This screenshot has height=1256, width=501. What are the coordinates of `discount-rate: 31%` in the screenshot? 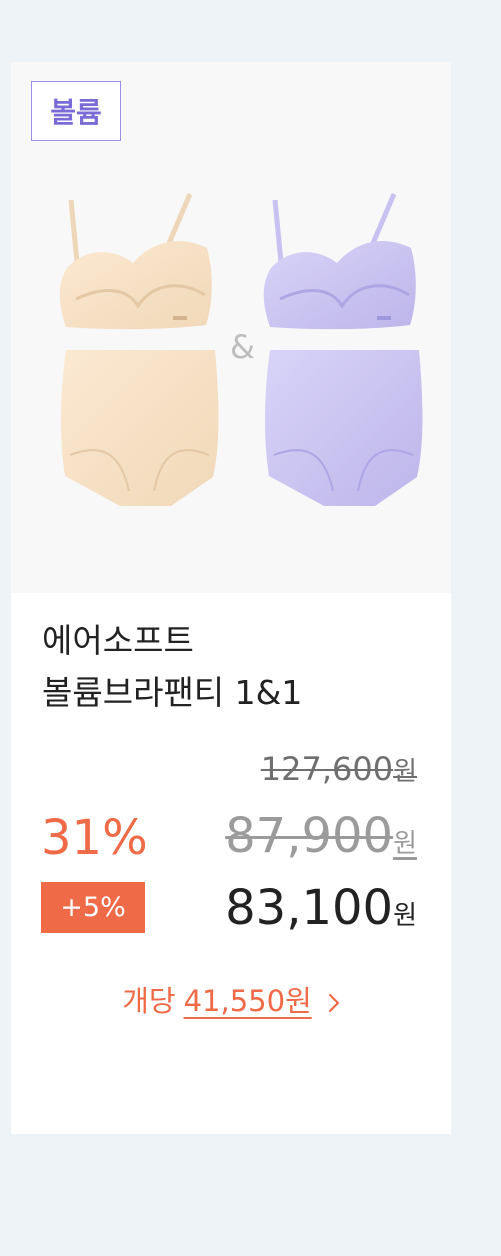 It's located at (94, 838).